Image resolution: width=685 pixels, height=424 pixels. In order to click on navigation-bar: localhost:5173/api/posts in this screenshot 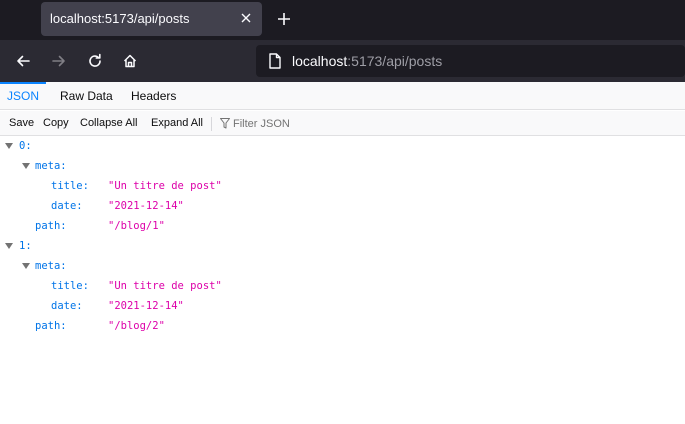, I will do `click(342, 61)`.